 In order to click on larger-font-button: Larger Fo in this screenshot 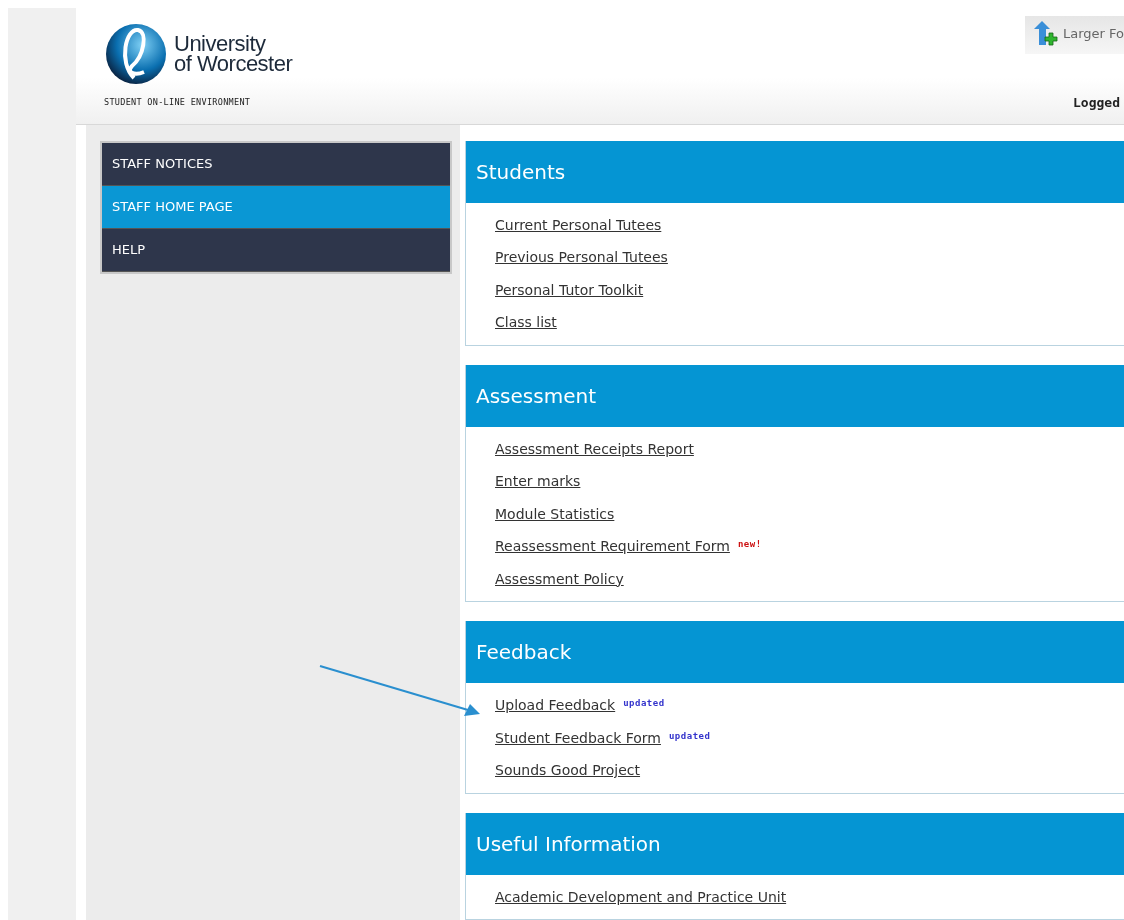, I will do `click(1074, 35)`.